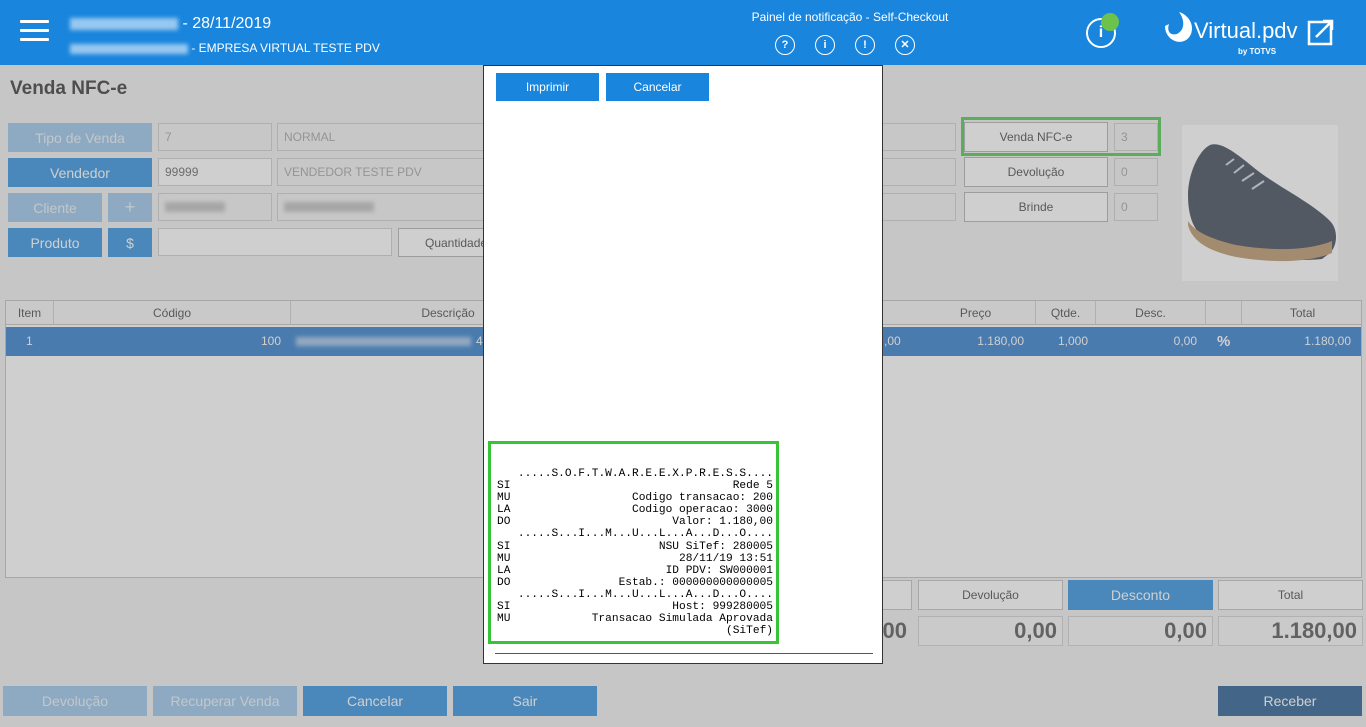 The height and width of the screenshot is (727, 1366). I want to click on imprimir-button: Imprimir, so click(547, 87).